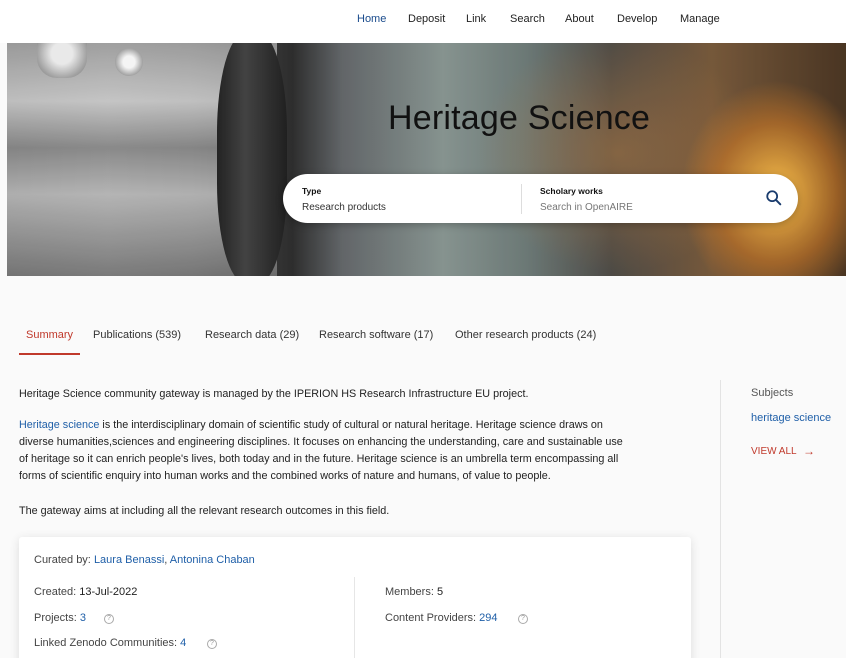  I want to click on arrow-right-icon: →, so click(809, 451).